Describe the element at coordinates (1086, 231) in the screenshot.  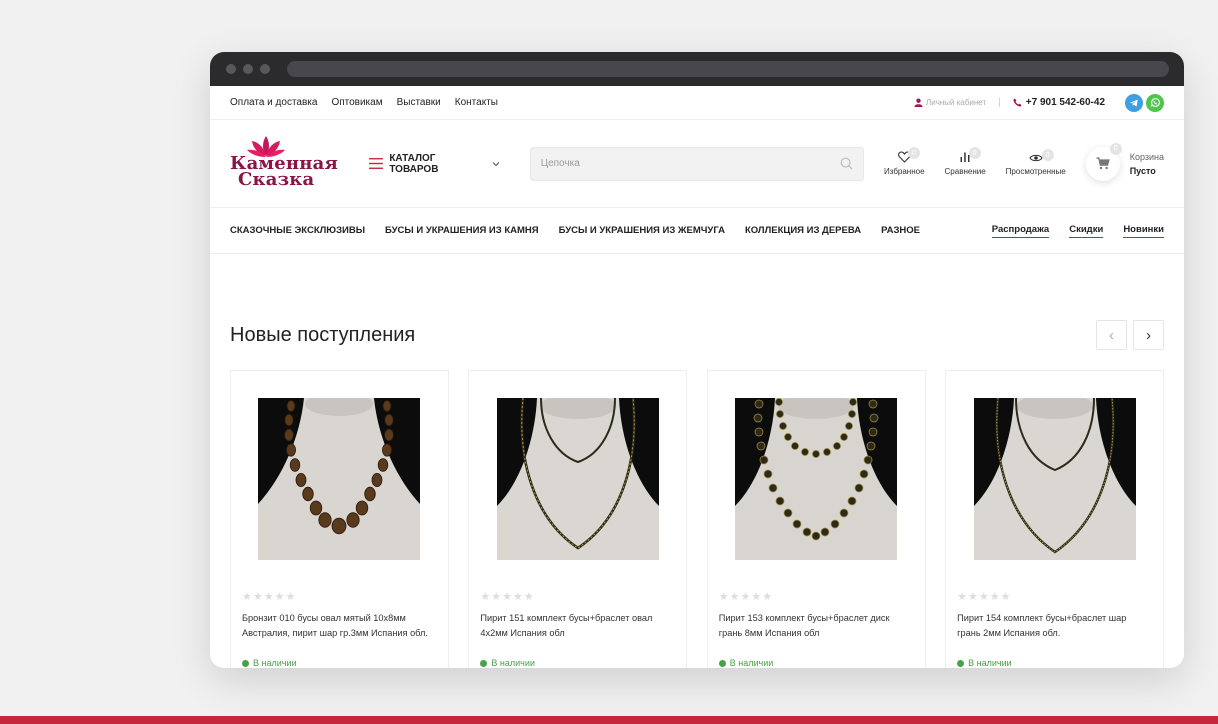
I see `promo-discounts: Скидки` at that location.